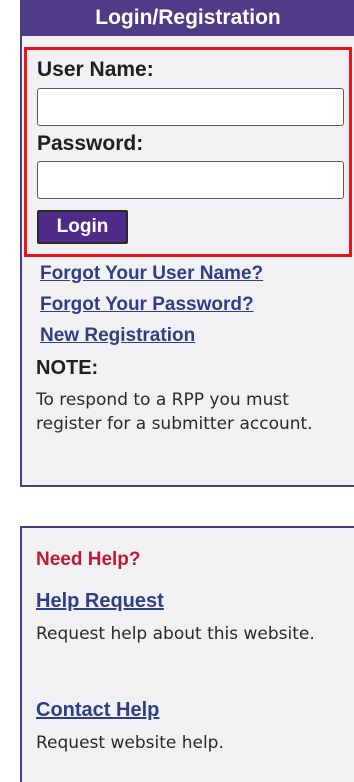  I want to click on help-title: Need Help?, so click(88, 559).